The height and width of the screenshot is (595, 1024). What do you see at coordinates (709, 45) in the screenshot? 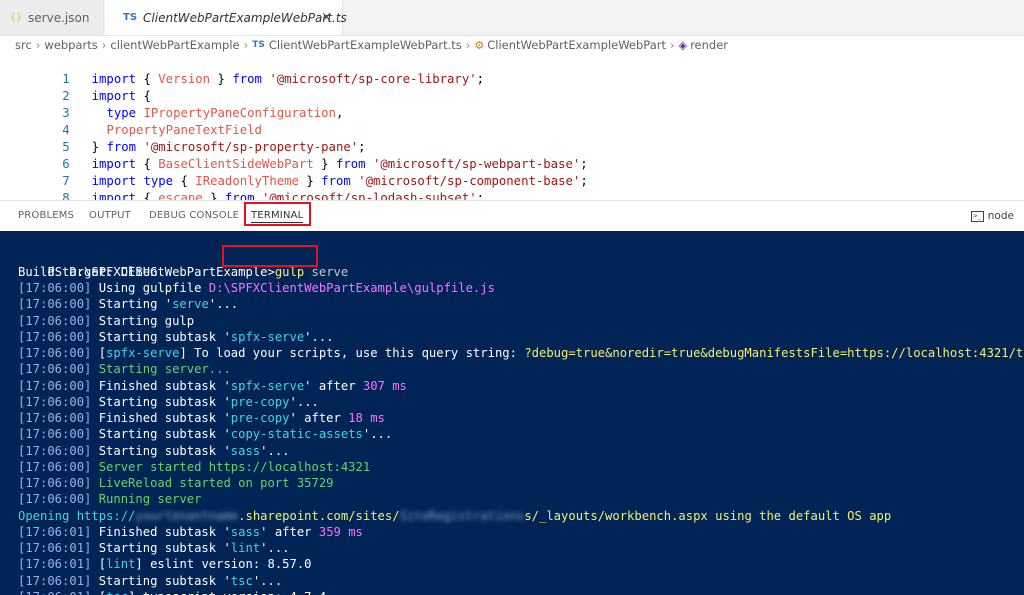
I see `breadcrumb-item-method: render` at bounding box center [709, 45].